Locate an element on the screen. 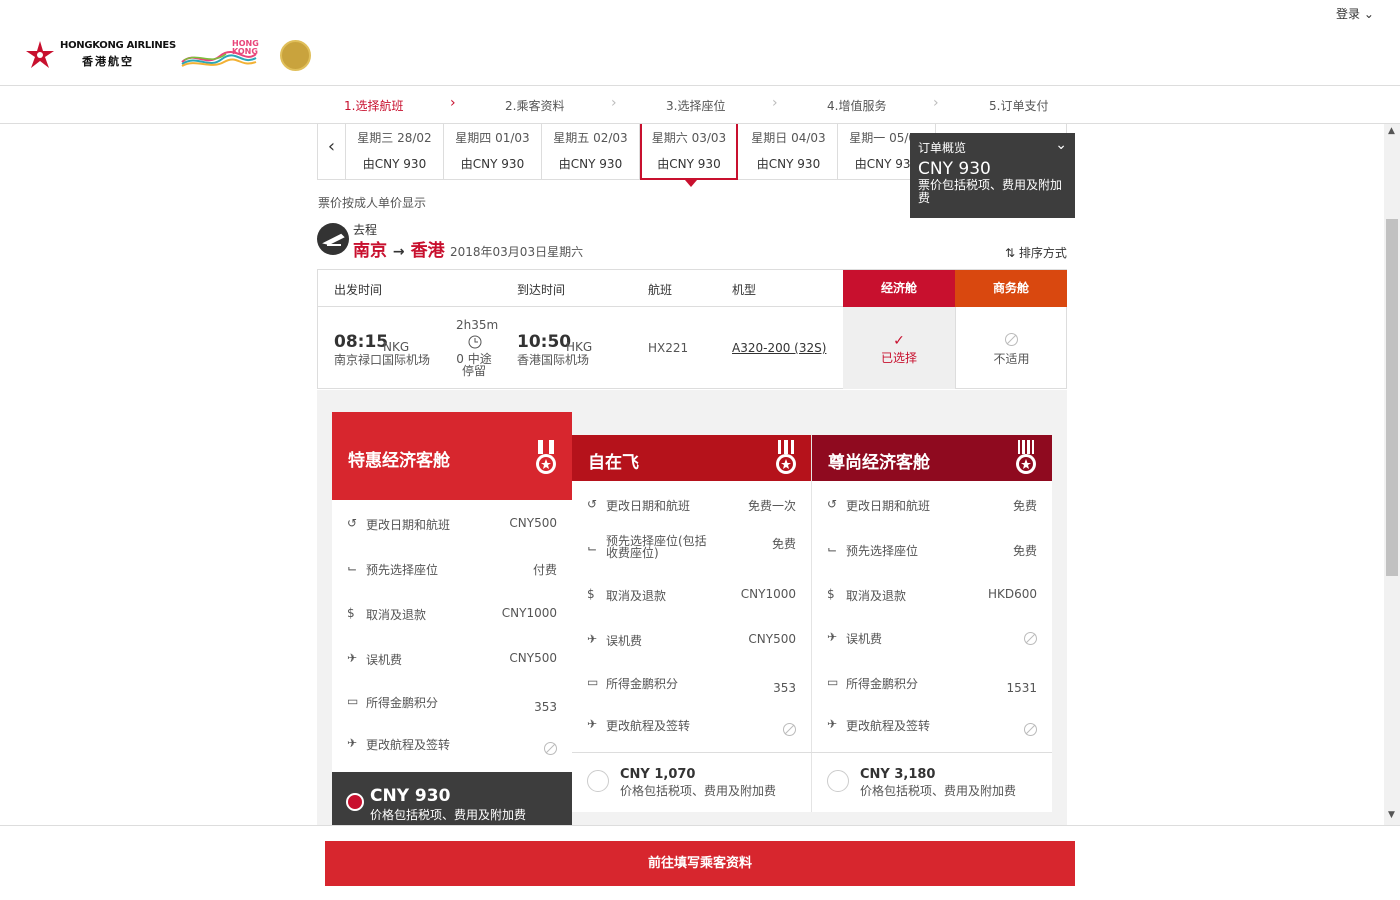 The width and height of the screenshot is (1400, 900). radio-selected is located at coordinates (355, 802).